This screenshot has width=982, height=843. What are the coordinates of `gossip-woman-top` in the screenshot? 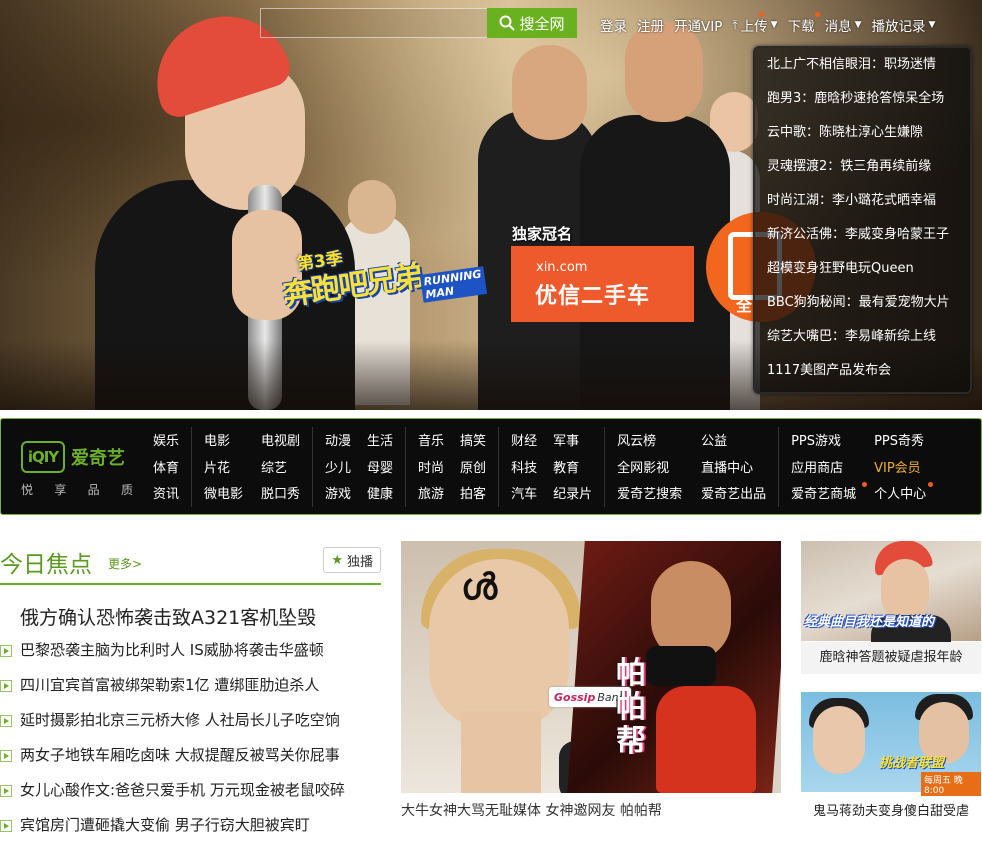 It's located at (681, 666).